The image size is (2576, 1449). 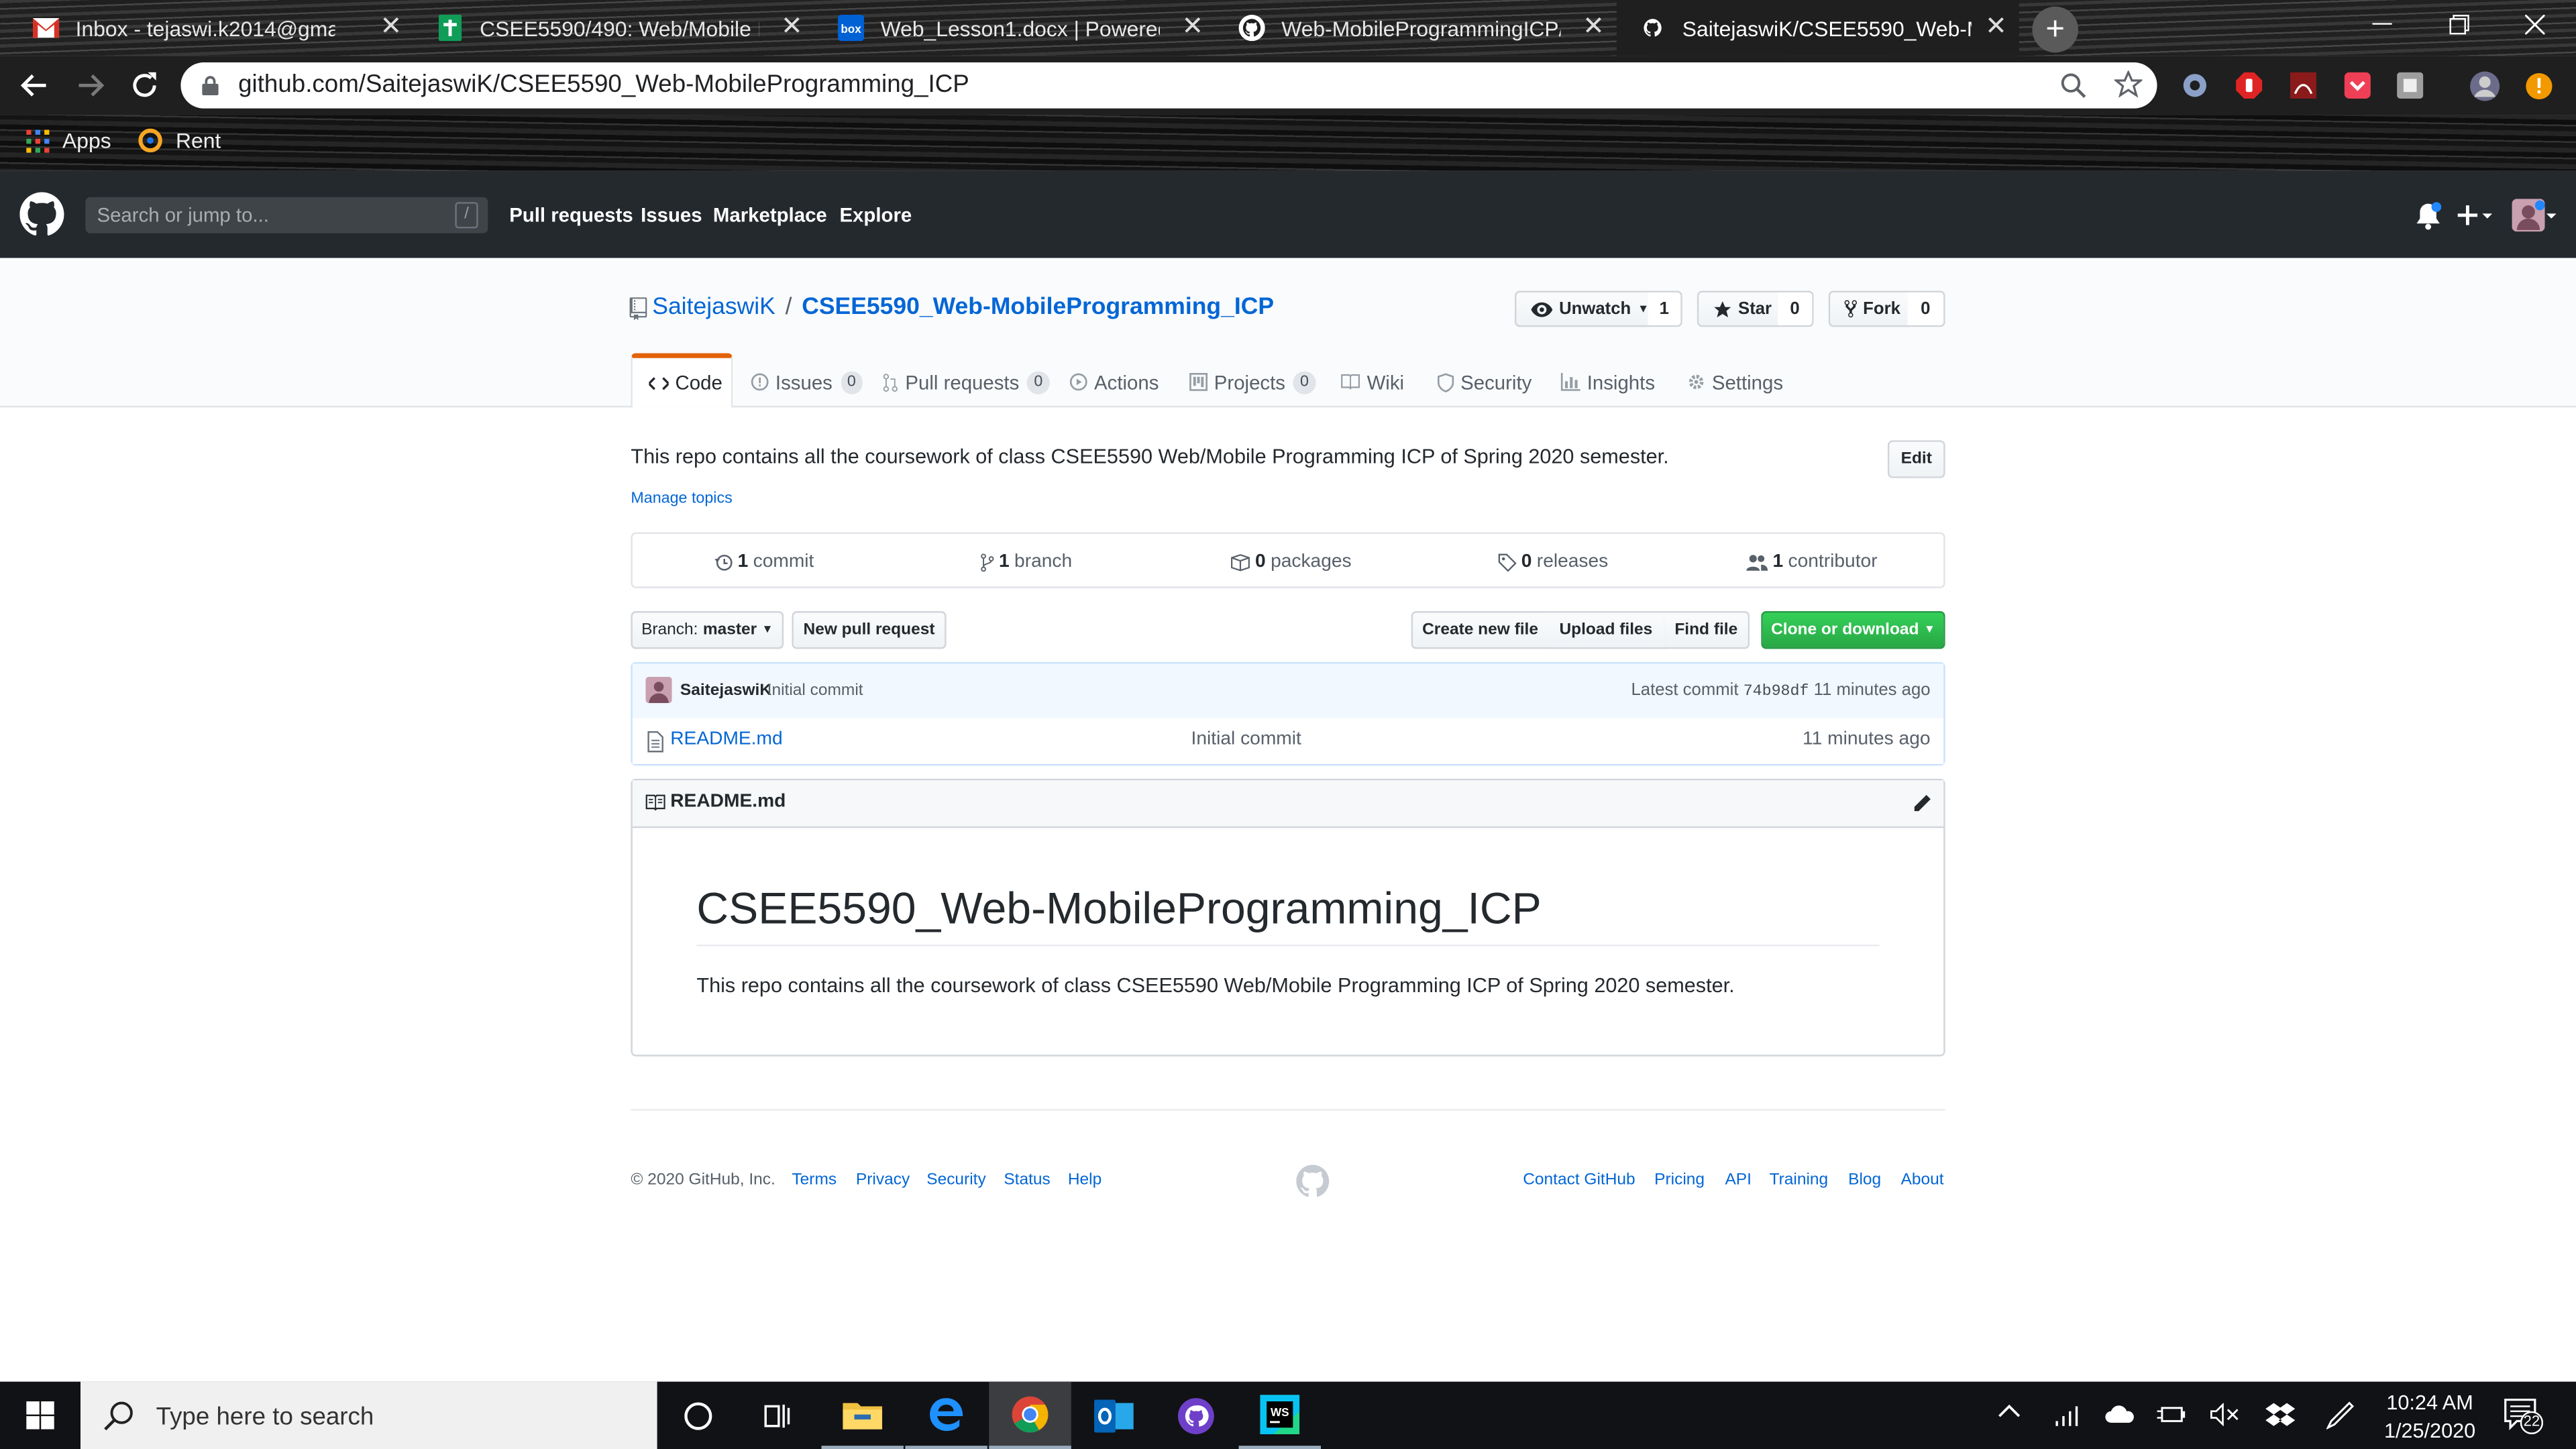 What do you see at coordinates (875, 215) in the screenshot?
I see `nav-explore: Explore` at bounding box center [875, 215].